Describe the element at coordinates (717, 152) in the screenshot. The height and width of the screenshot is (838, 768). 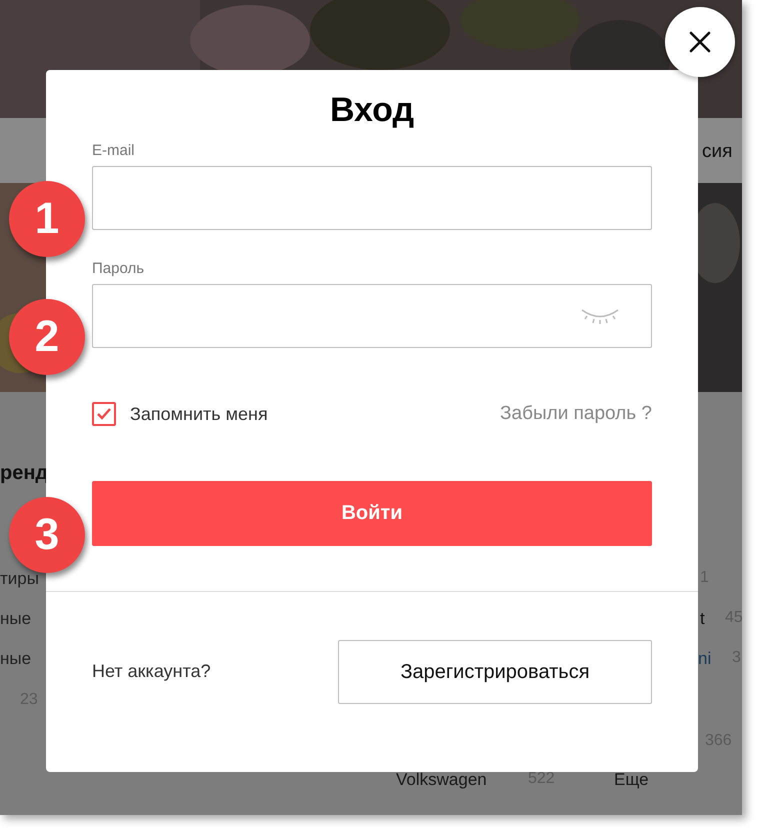
I see `category-tab: сия` at that location.